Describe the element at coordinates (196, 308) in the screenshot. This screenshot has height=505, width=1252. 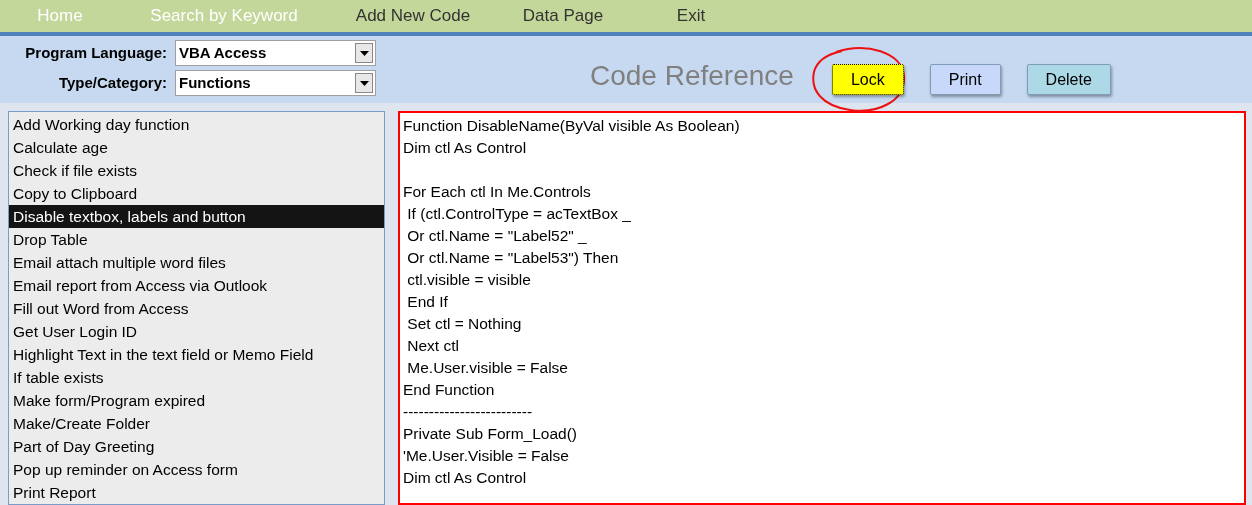
I see `list-item: Fill out Word from Access` at that location.